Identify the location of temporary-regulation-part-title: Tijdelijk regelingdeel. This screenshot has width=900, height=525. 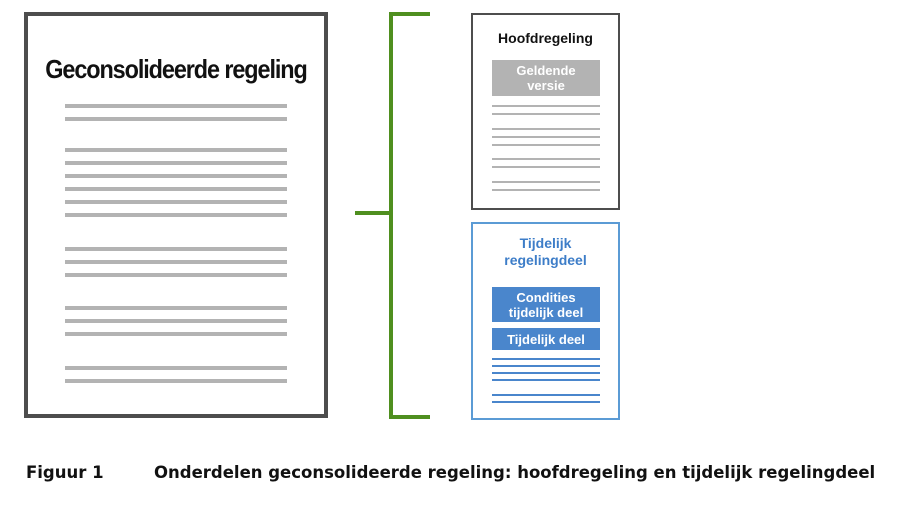
(545, 251).